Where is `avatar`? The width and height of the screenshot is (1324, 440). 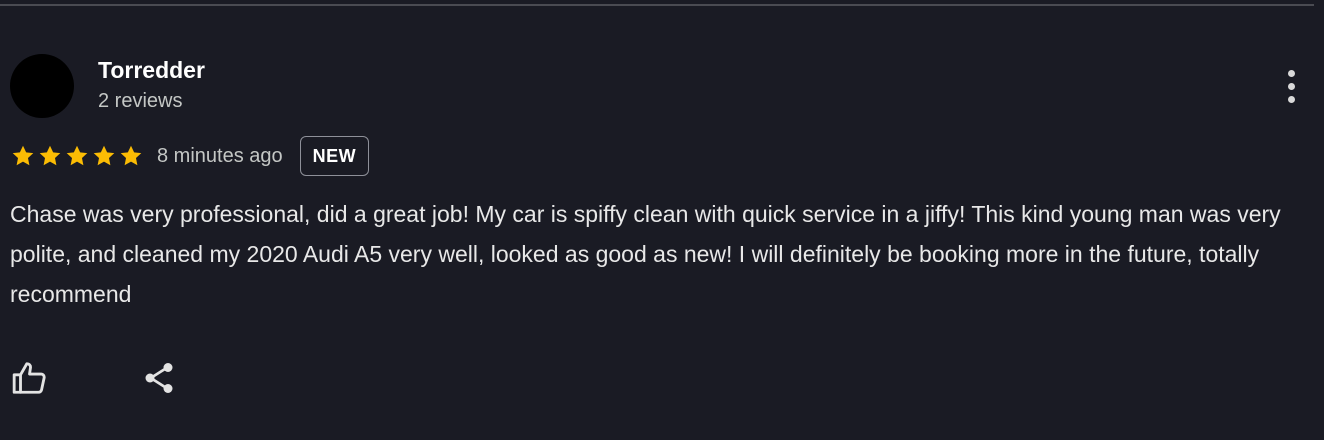
avatar is located at coordinates (42, 86).